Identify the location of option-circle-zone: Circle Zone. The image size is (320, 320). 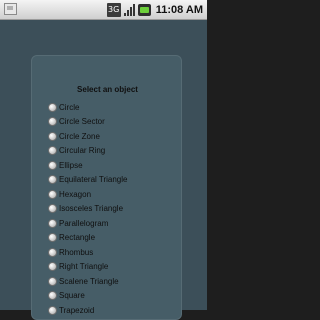
(74, 136).